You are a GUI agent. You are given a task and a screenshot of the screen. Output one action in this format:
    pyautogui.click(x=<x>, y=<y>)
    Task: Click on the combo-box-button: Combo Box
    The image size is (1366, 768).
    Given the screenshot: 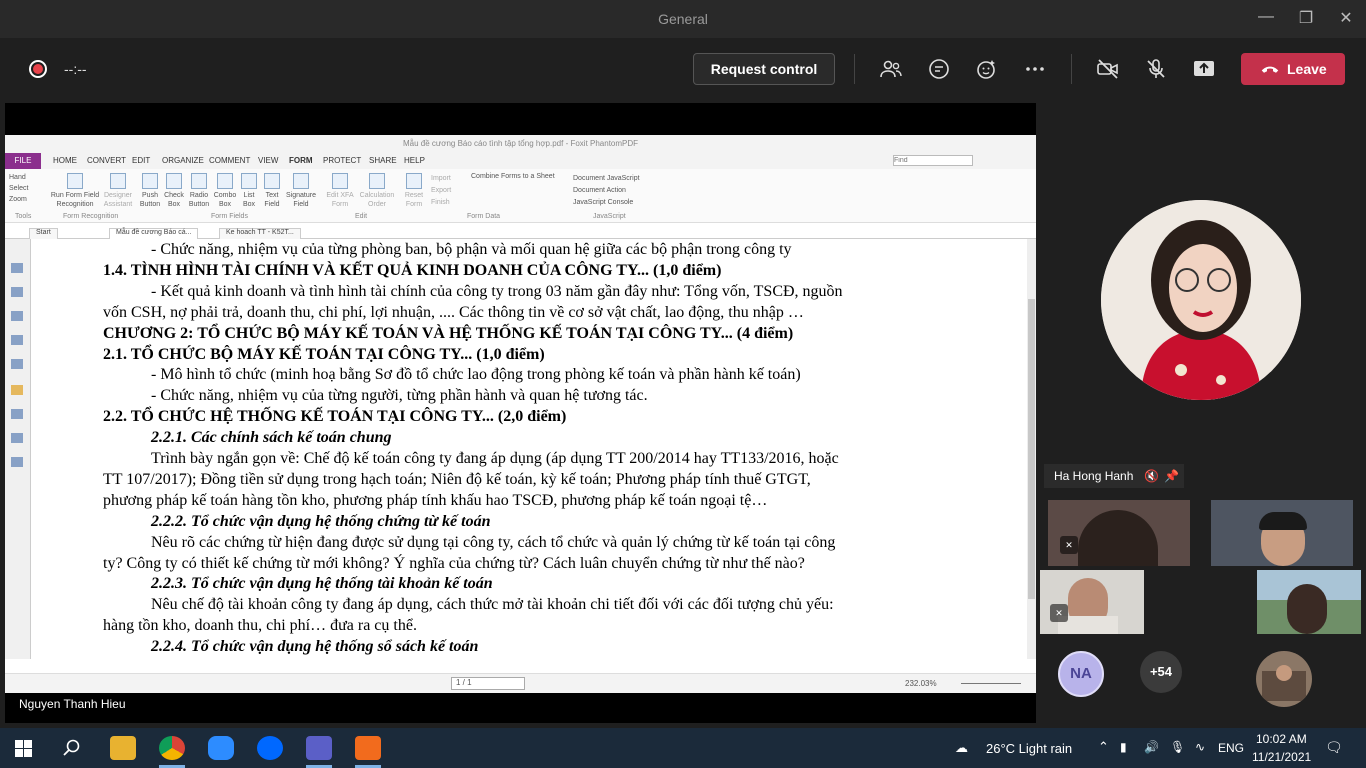 What is the action you would take?
    pyautogui.click(x=225, y=191)
    